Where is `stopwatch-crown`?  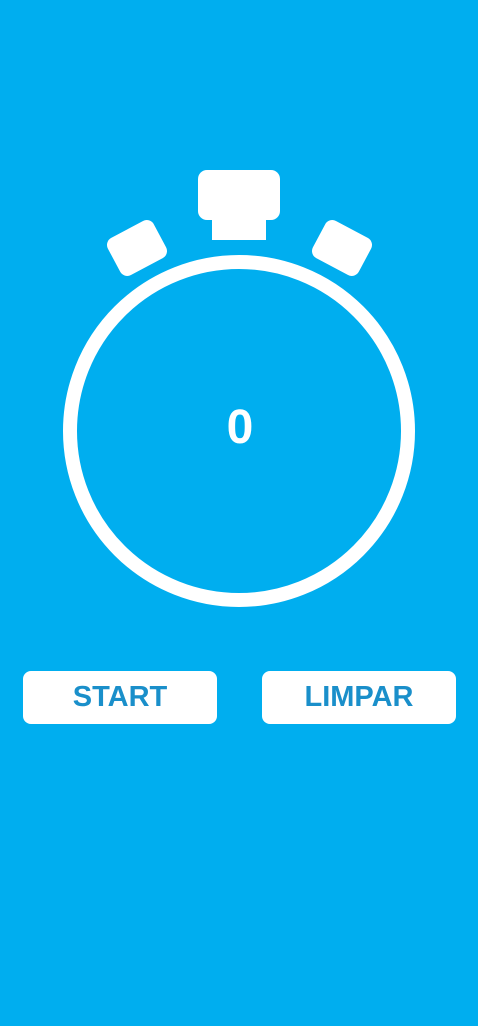
stopwatch-crown is located at coordinates (239, 205).